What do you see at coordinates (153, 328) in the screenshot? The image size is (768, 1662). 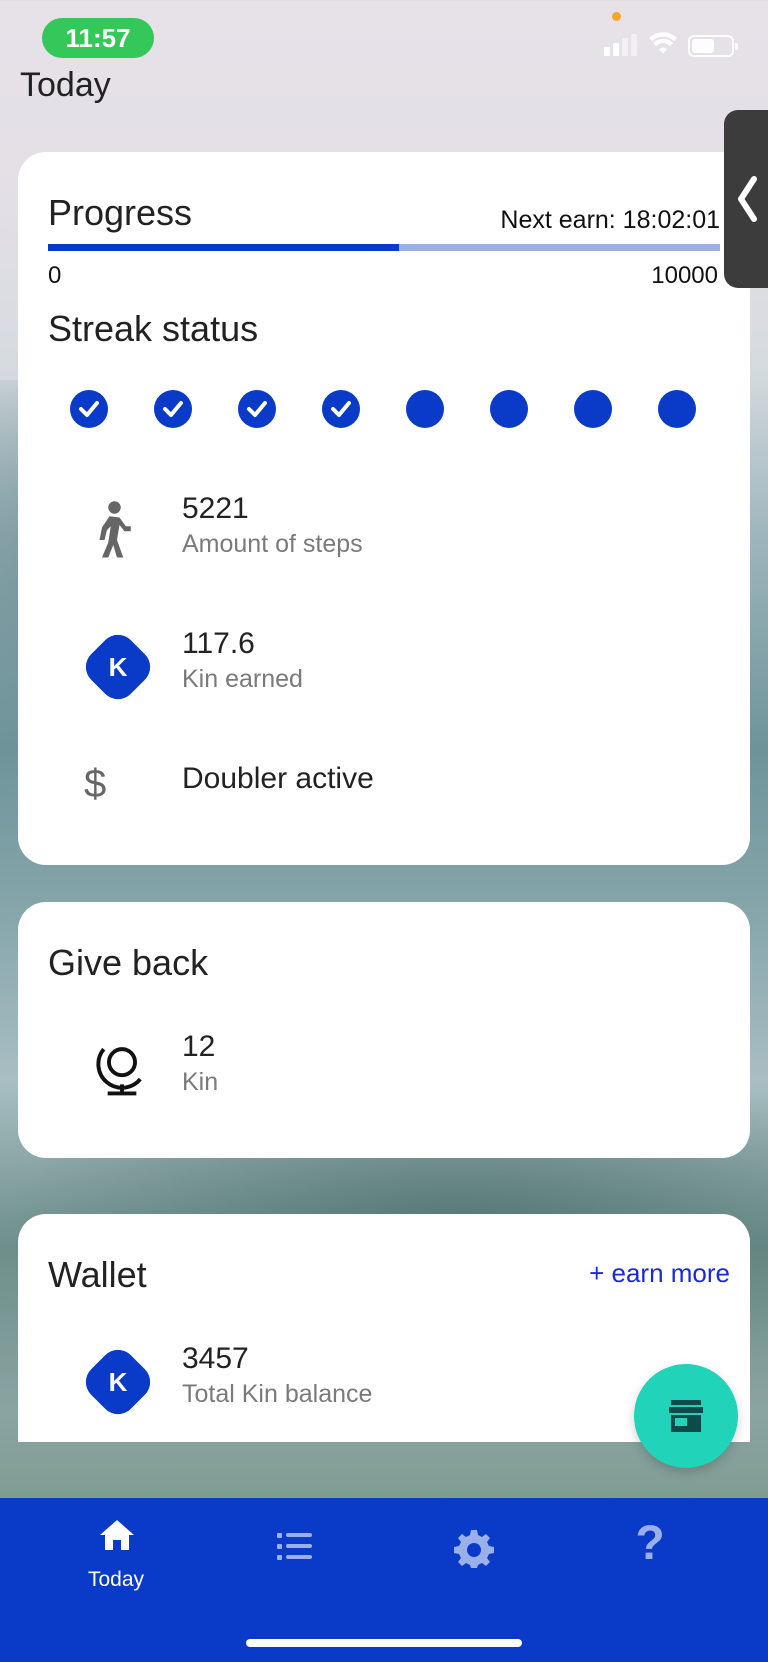 I see `streak-heading: Streak status` at bounding box center [153, 328].